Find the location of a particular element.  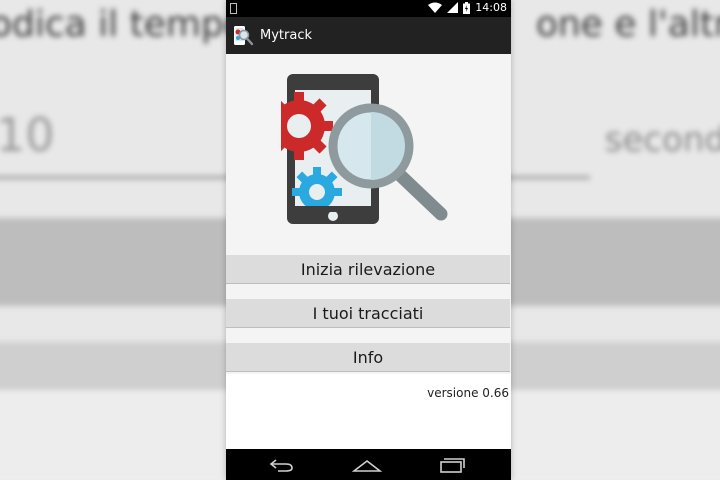

battery-icon is located at coordinates (467, 7).